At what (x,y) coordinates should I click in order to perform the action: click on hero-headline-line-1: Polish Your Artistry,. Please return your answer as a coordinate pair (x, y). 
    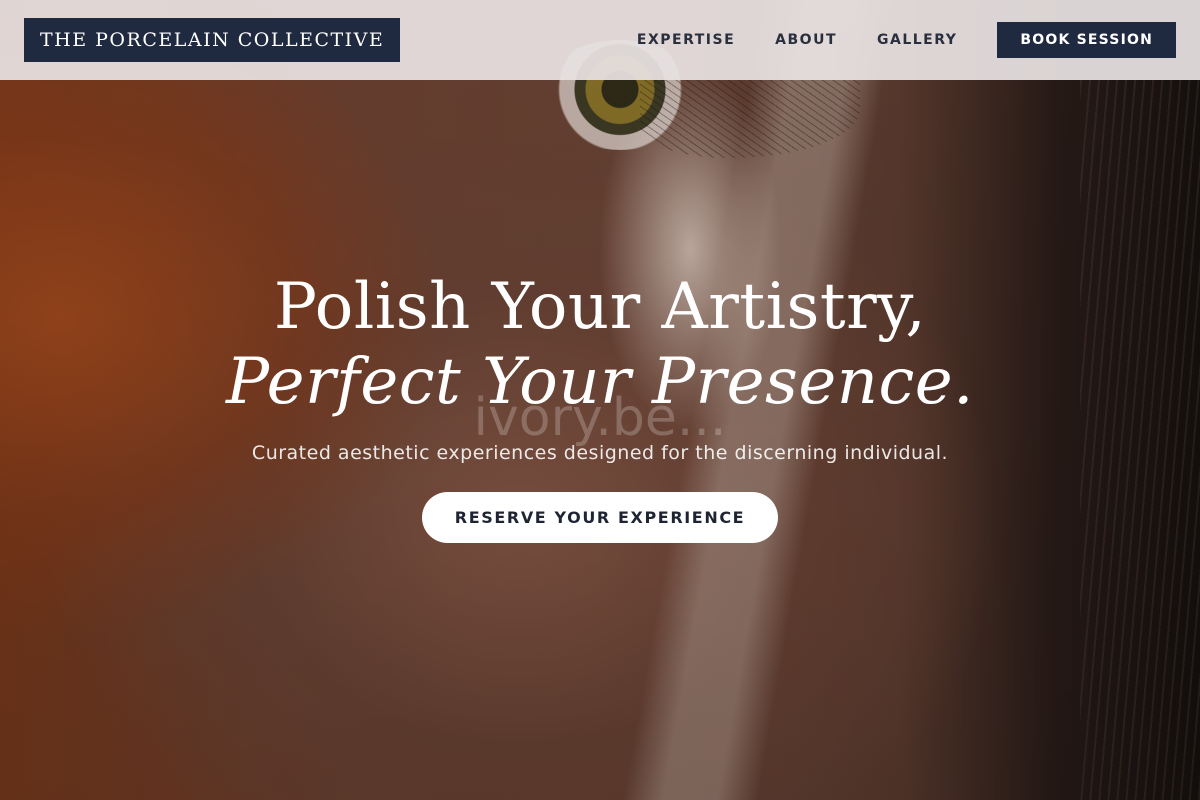
    Looking at the image, I should click on (600, 307).